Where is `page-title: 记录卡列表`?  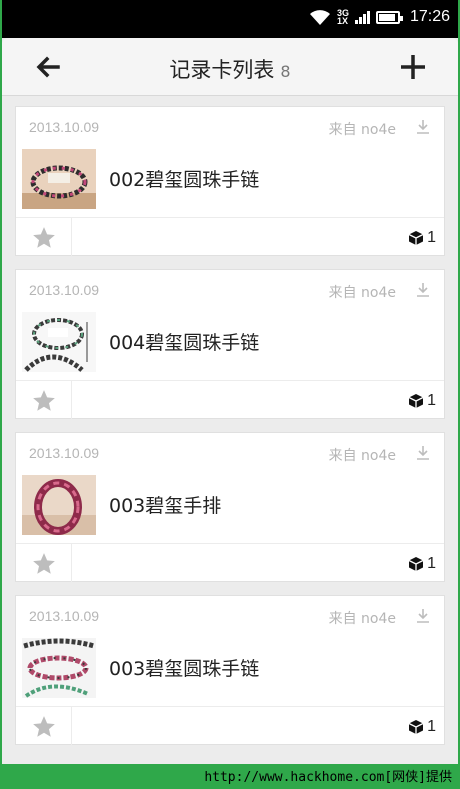
page-title: 记录卡列表 is located at coordinates (222, 70).